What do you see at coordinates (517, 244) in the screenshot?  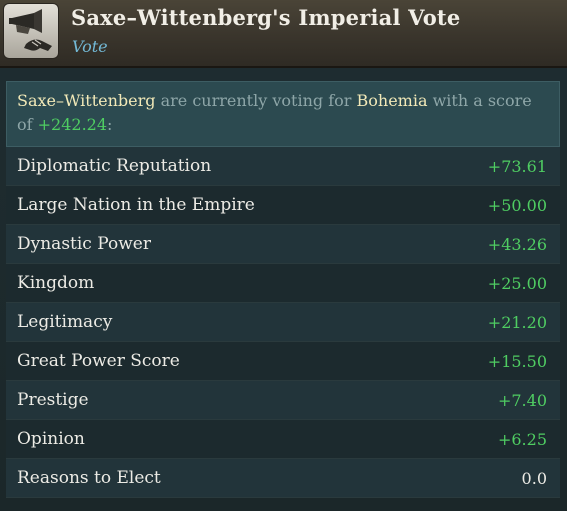 I see `factor-value: +43.26` at bounding box center [517, 244].